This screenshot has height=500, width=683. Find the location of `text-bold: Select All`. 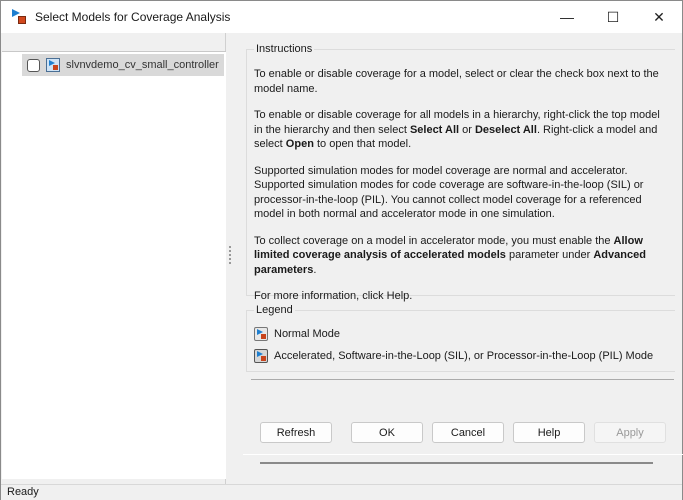

text-bold: Select All is located at coordinates (434, 129).